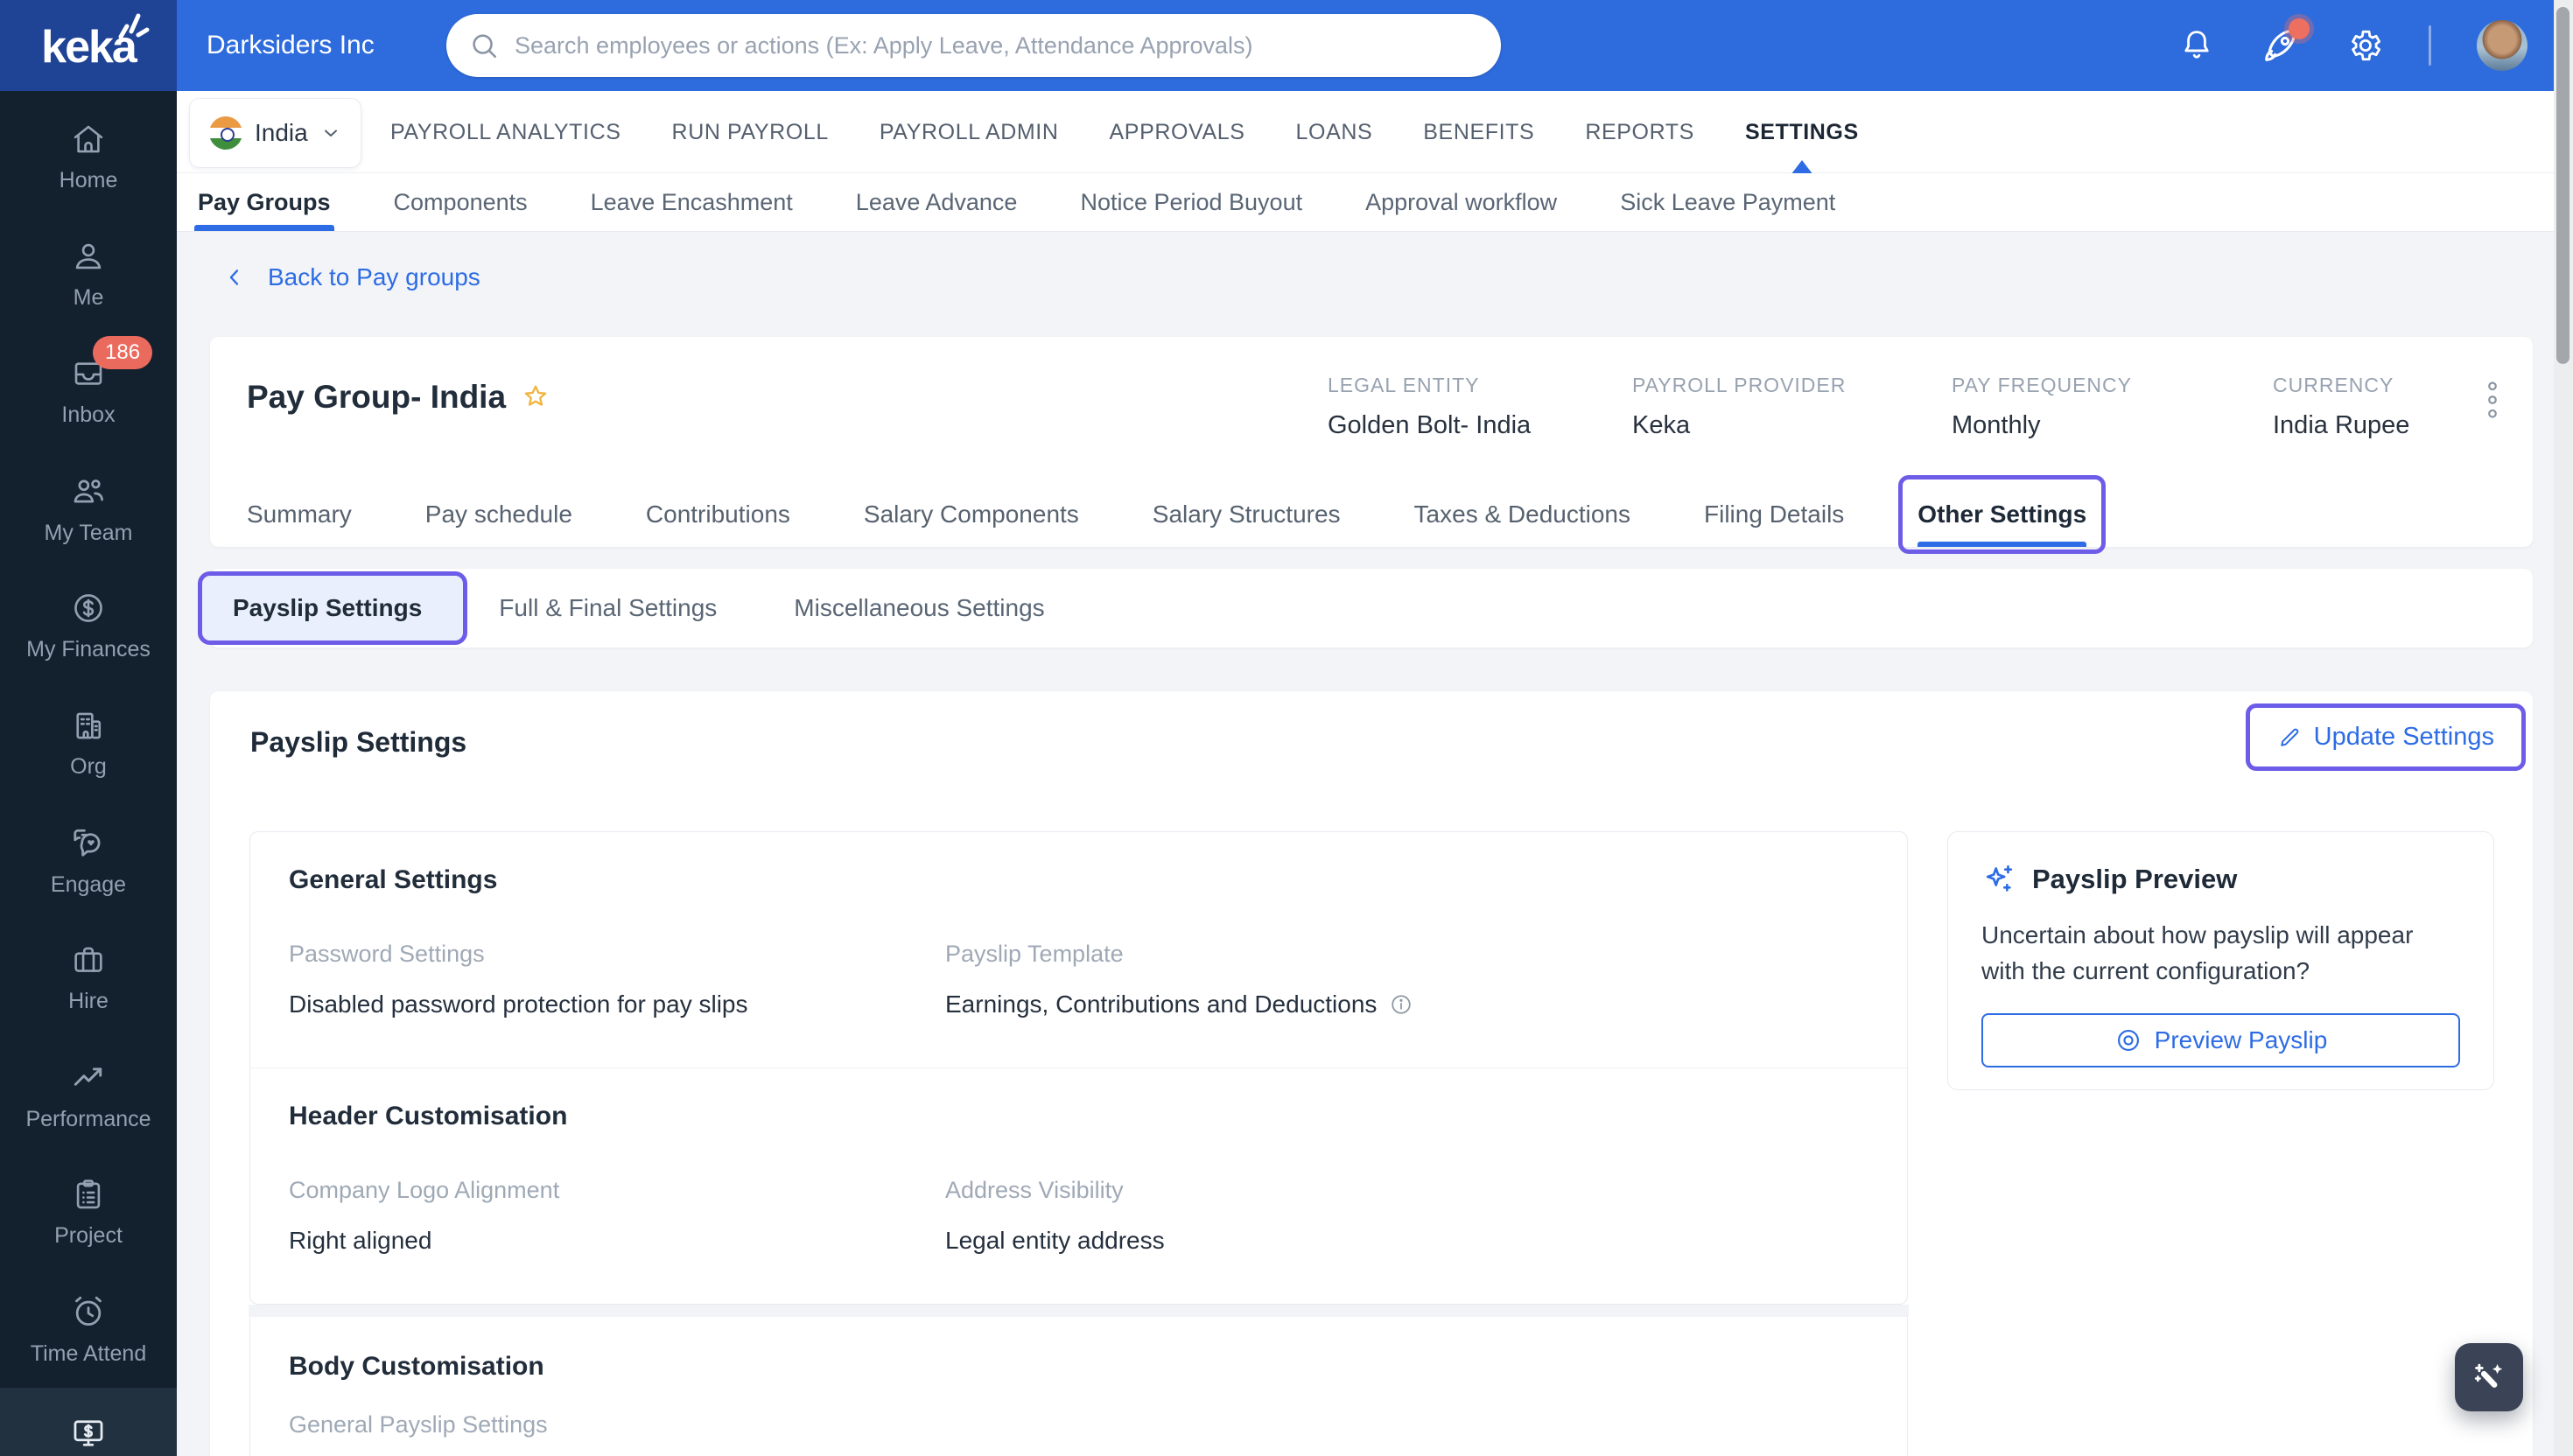 This screenshot has height=1456, width=2573. What do you see at coordinates (88, 1433) in the screenshot?
I see `salary-monitor-icon` at bounding box center [88, 1433].